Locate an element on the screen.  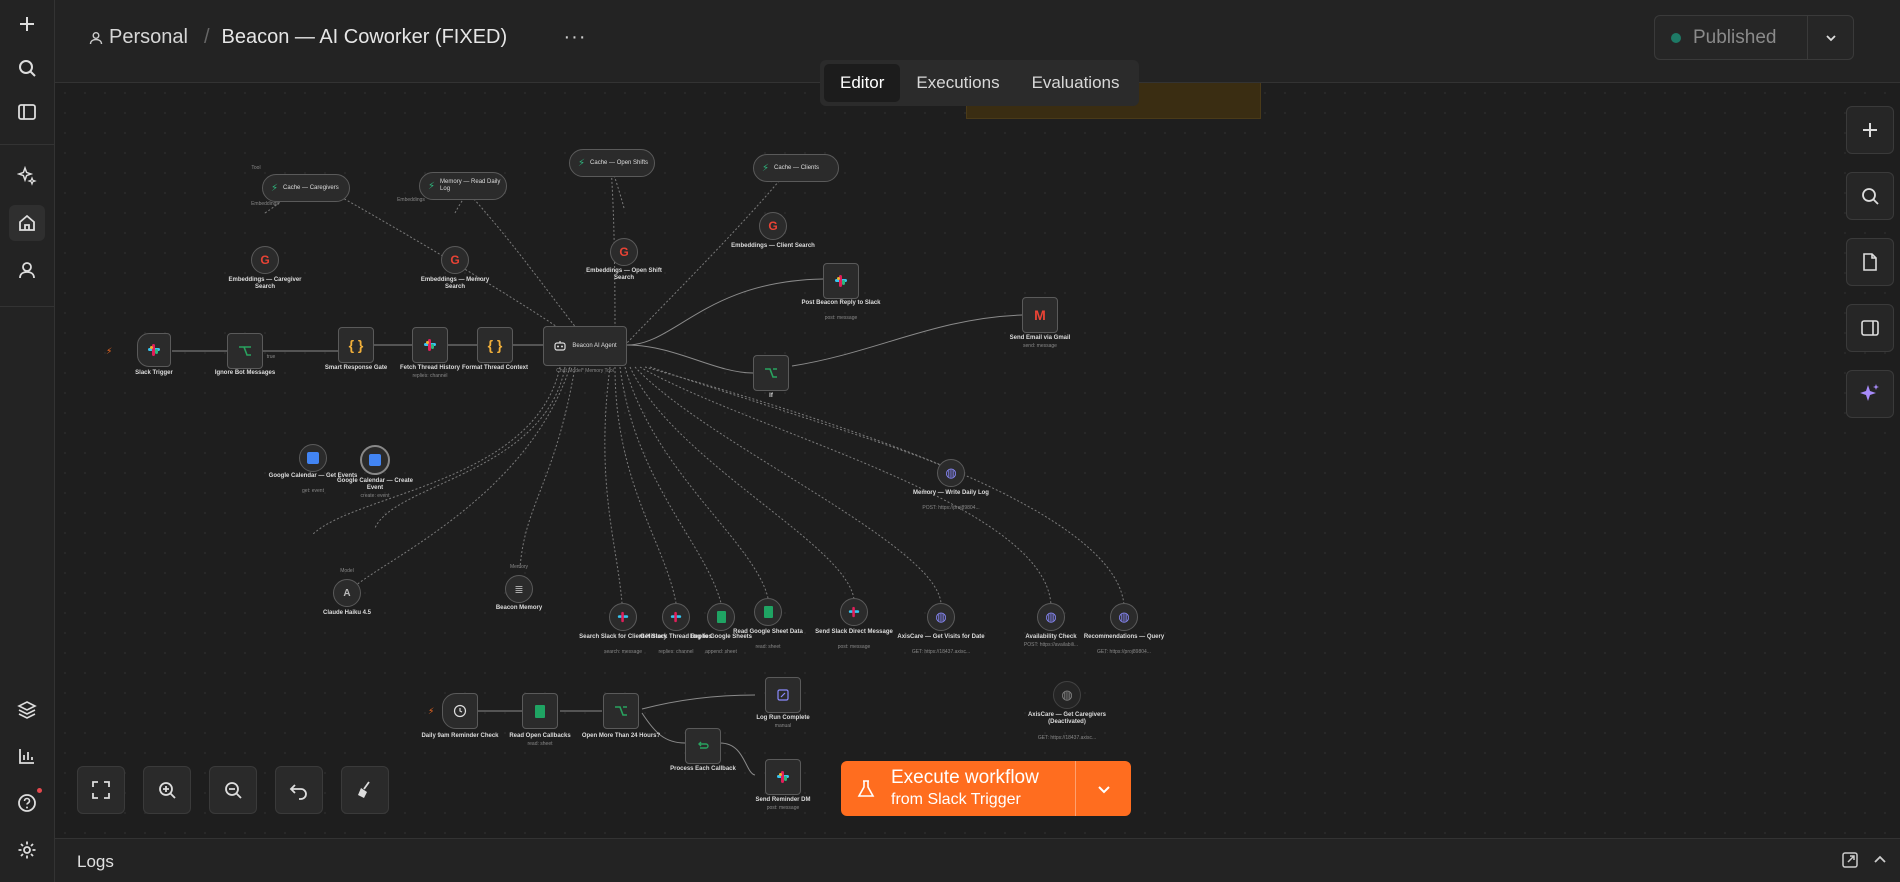
axiscare-visits-node: ◍ is located at coordinates (941, 617).